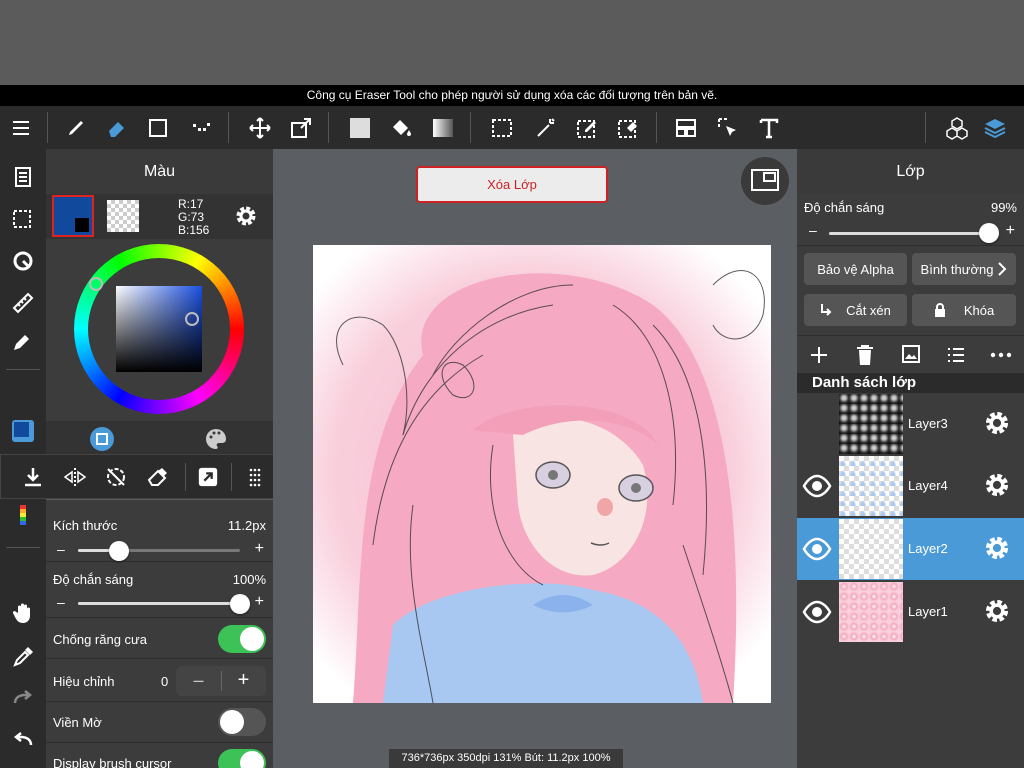 The height and width of the screenshot is (768, 1024). Describe the element at coordinates (119, 551) in the screenshot. I see `size-slider-knob` at that location.